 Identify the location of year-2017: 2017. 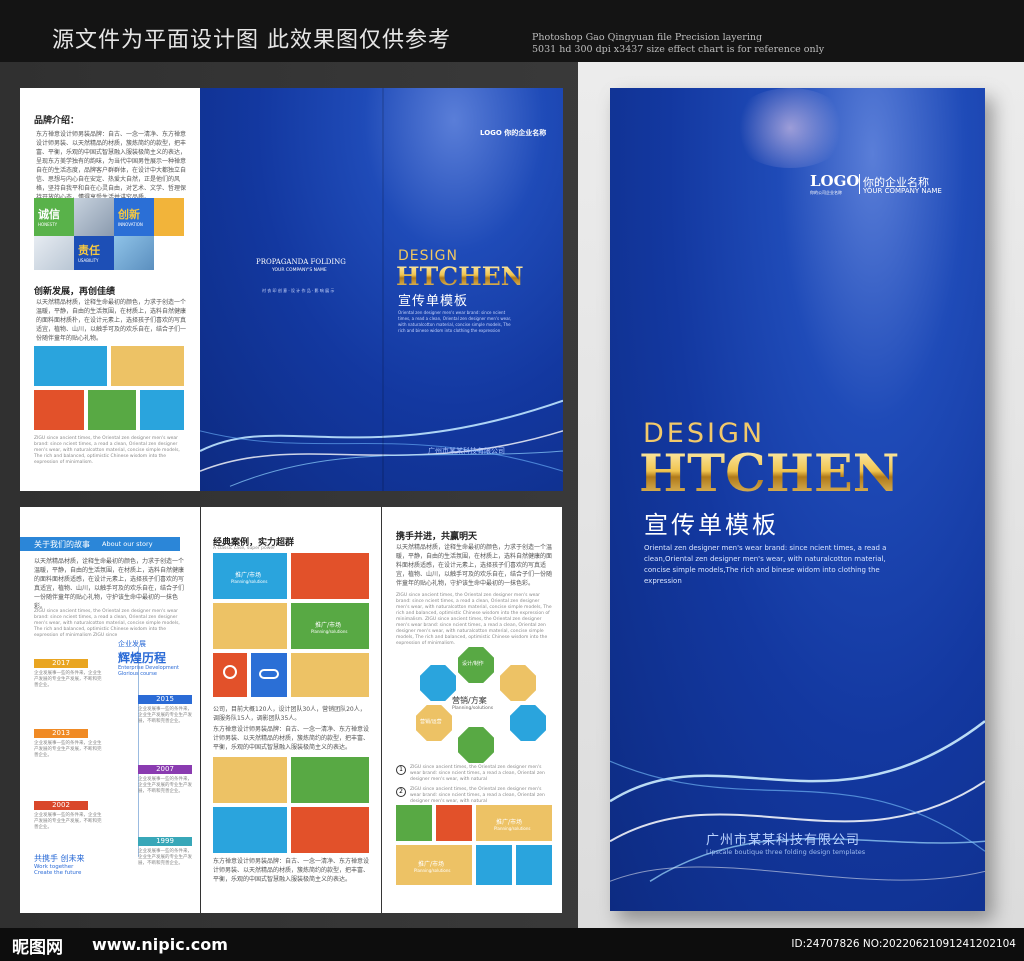
(61, 663).